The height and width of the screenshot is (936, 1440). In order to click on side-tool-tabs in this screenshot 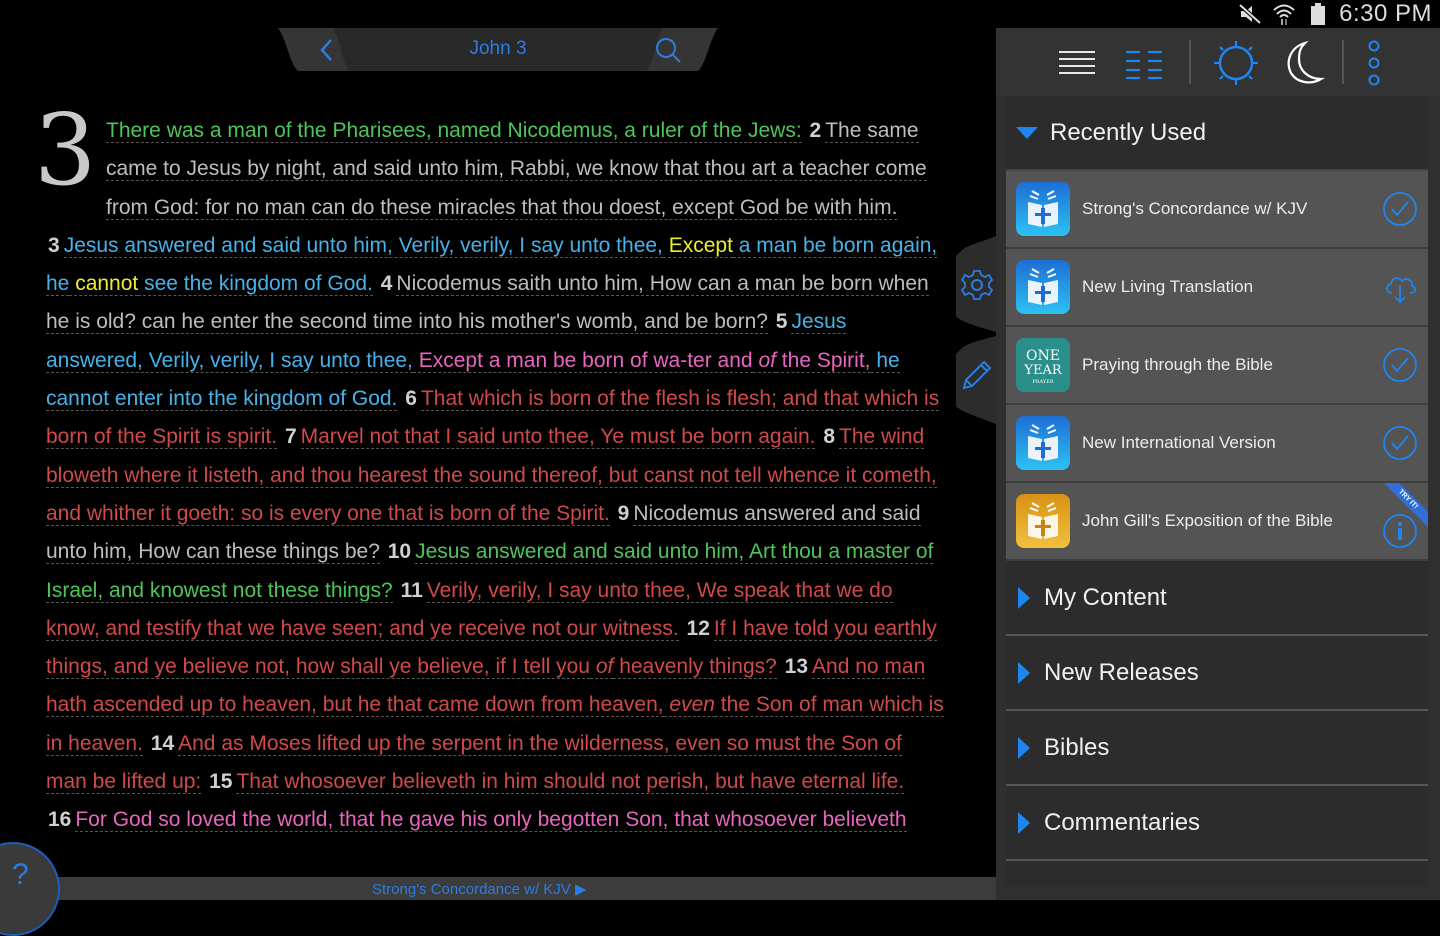, I will do `click(974, 331)`.